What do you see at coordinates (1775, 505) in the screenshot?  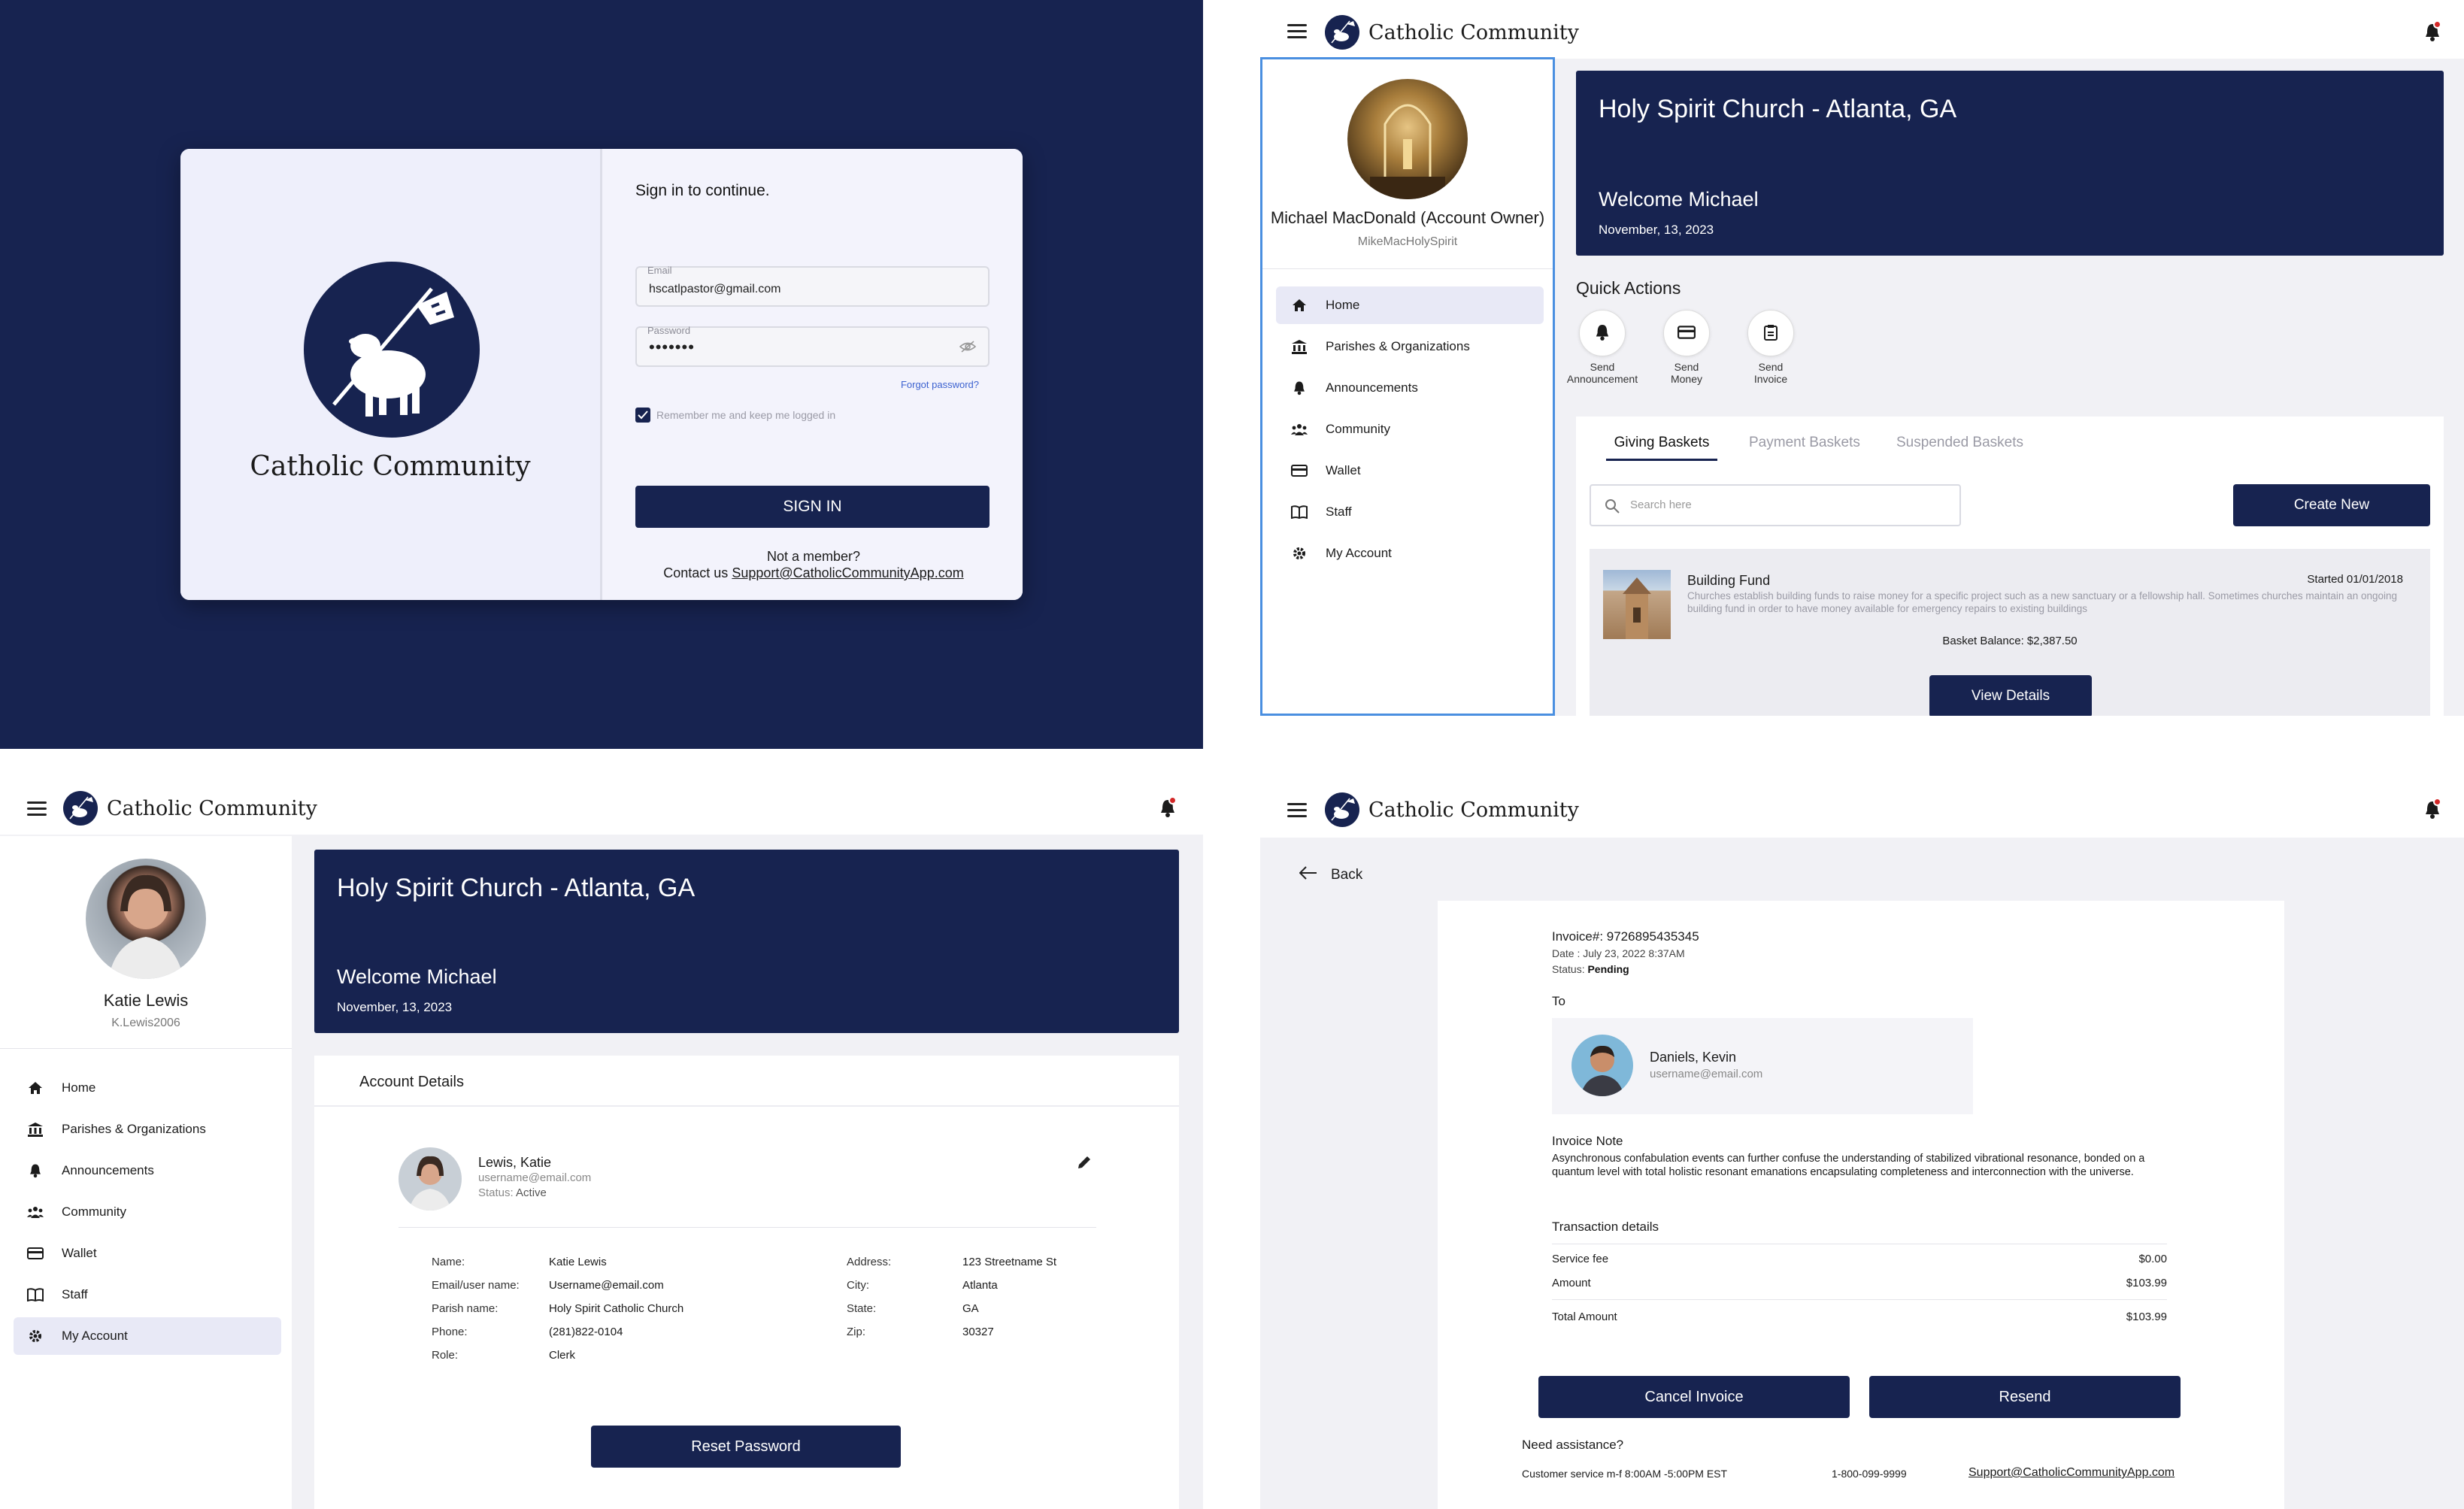 I see `search-input: Search here` at bounding box center [1775, 505].